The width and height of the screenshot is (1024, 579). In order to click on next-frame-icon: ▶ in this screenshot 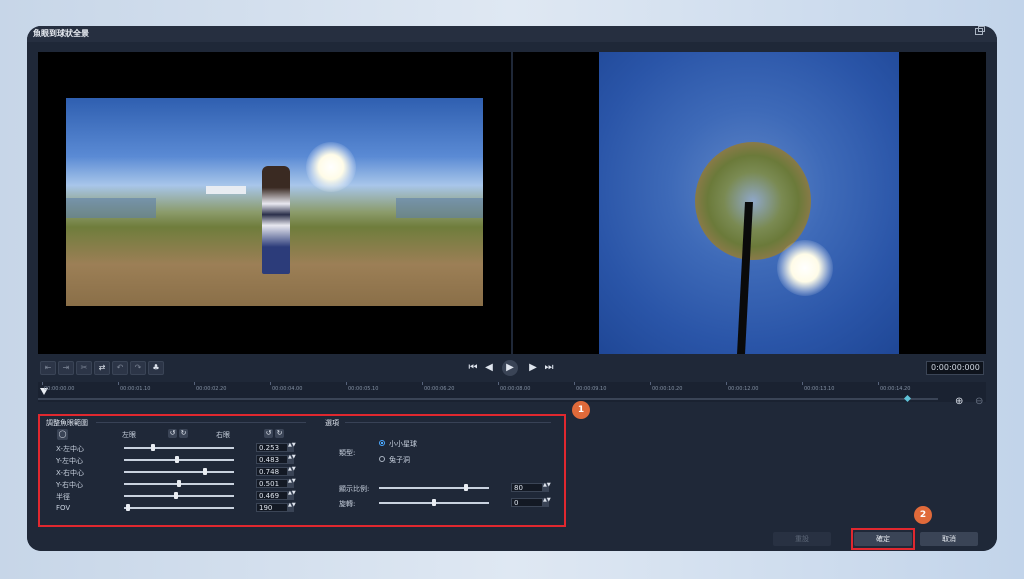, I will do `click(533, 368)`.